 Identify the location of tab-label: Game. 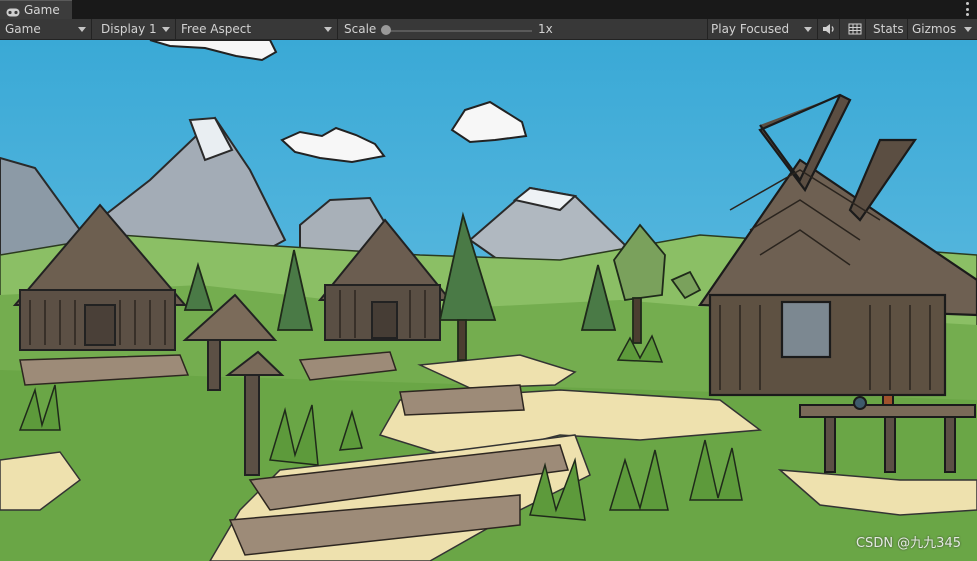
(42, 10).